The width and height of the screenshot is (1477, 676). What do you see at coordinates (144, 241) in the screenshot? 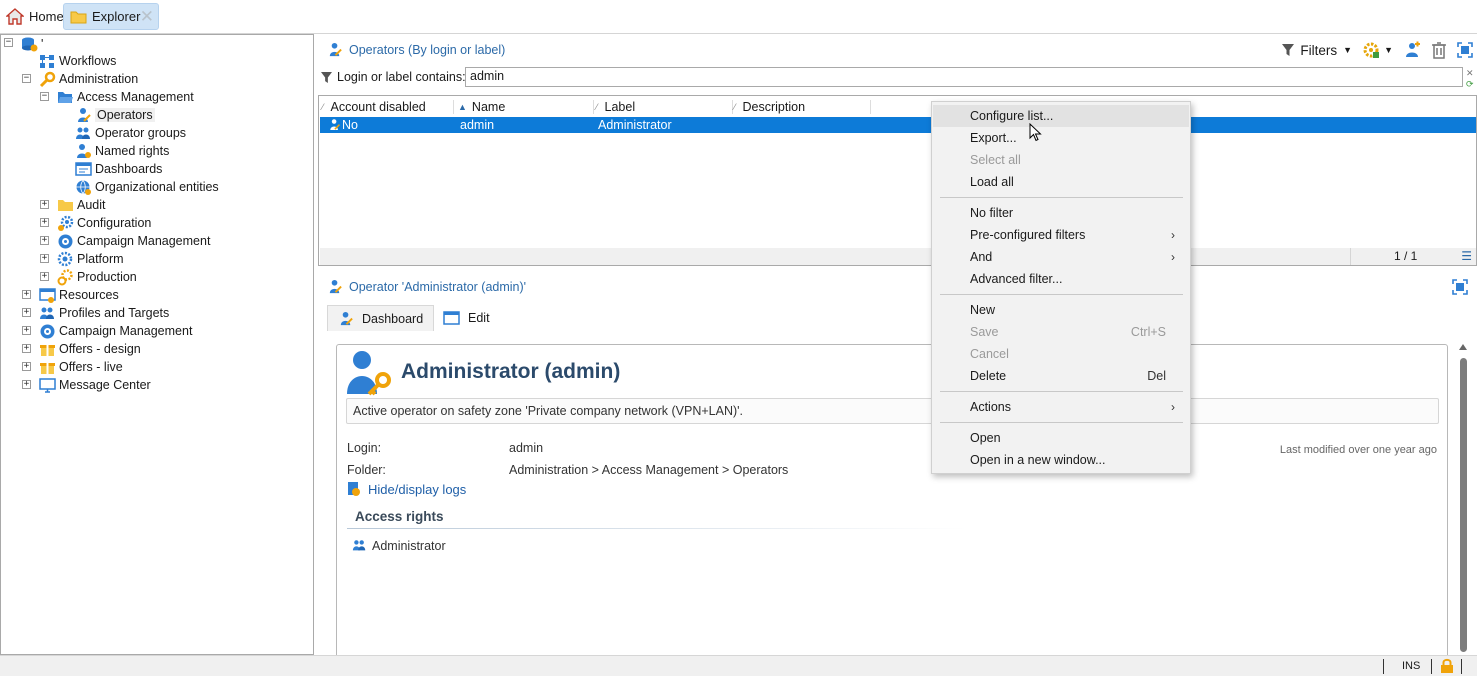
I see `tree-node-label: Campaign Management` at bounding box center [144, 241].